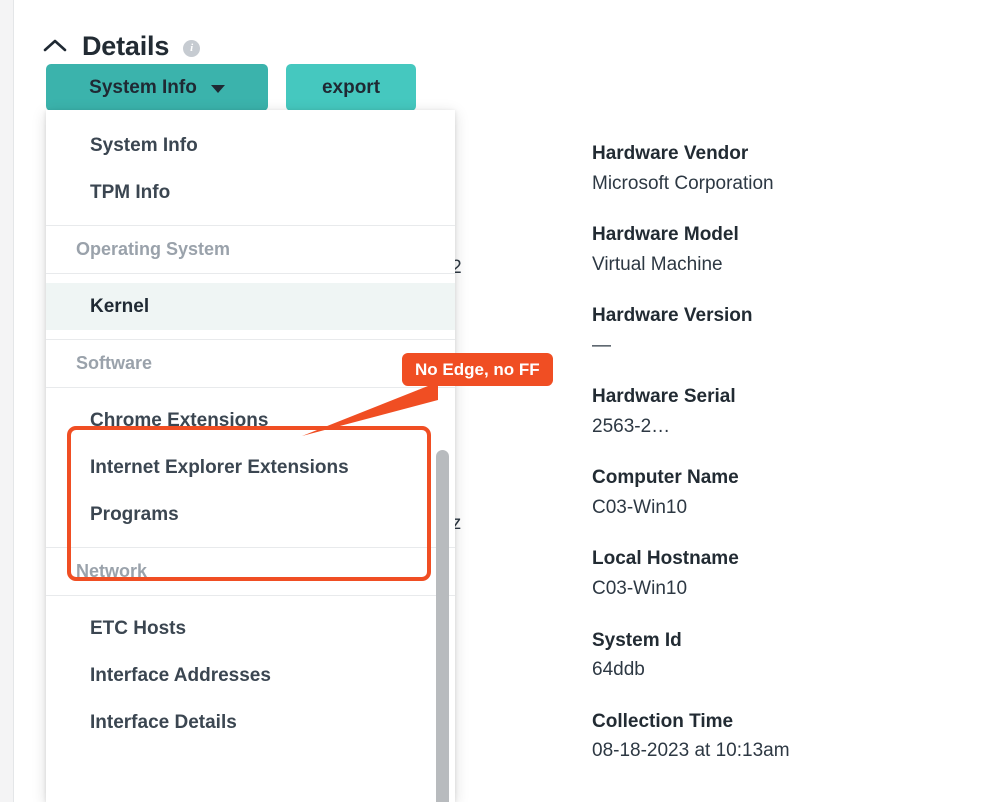 The width and height of the screenshot is (999, 802). I want to click on detail-field-value: —, so click(601, 345).